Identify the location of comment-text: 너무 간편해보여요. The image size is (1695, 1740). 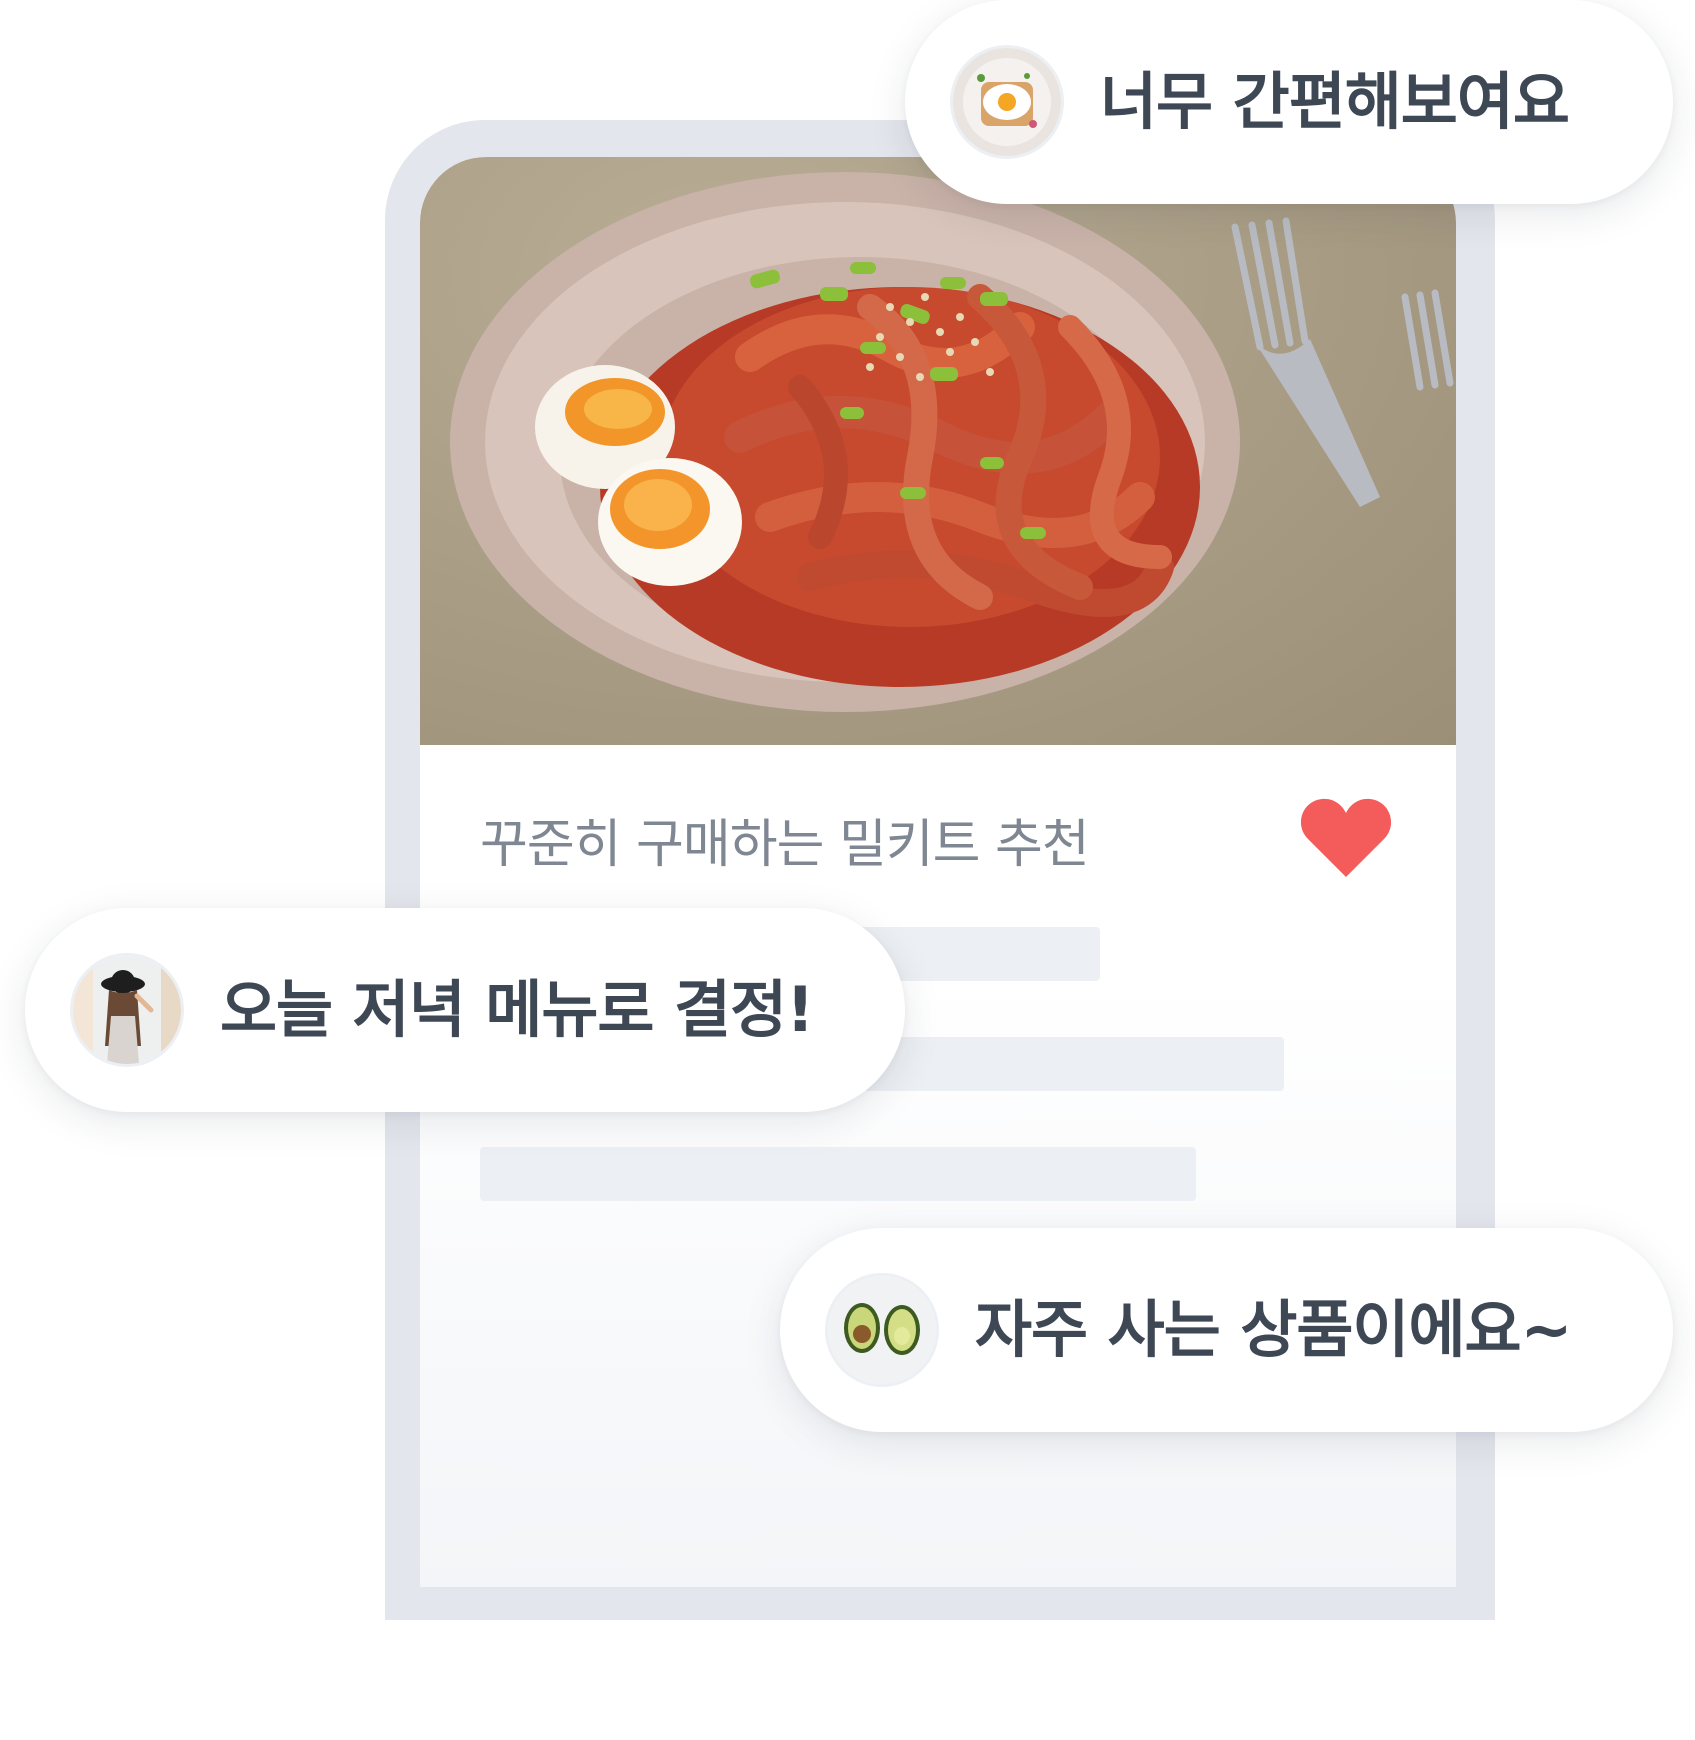
(1335, 101).